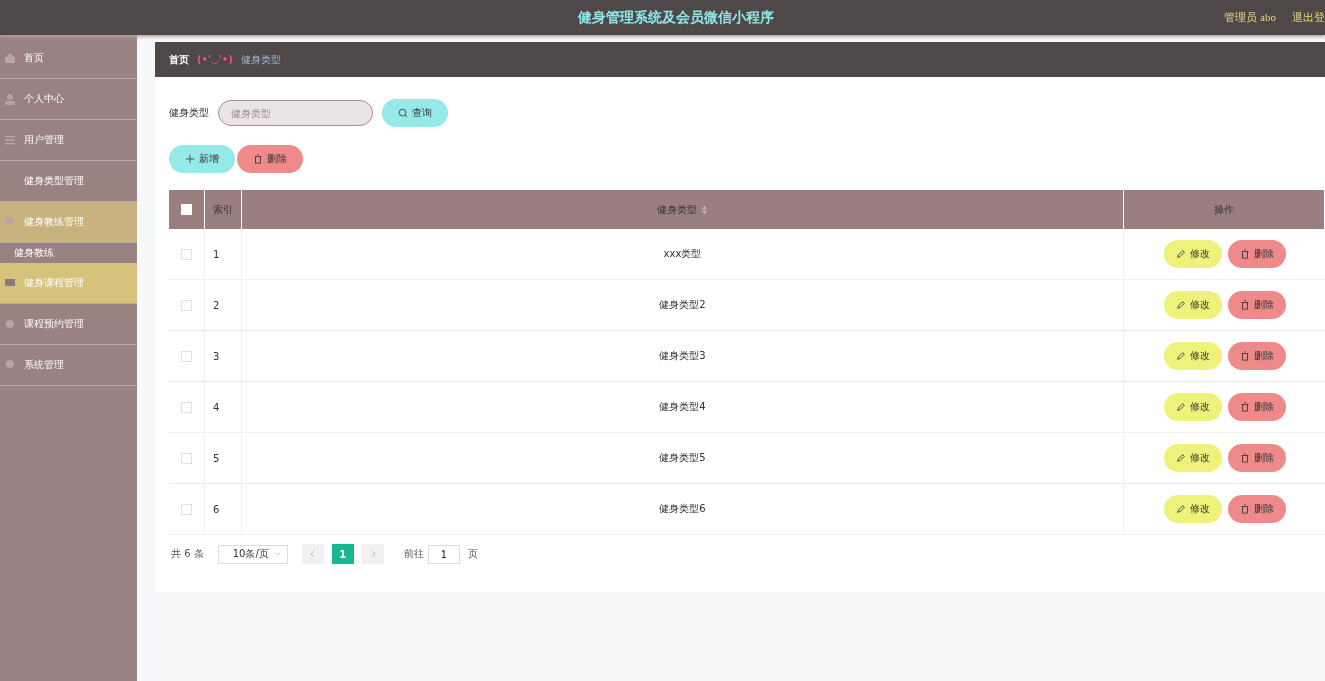  Describe the element at coordinates (443, 554) in the screenshot. I see `page-input: 1` at that location.